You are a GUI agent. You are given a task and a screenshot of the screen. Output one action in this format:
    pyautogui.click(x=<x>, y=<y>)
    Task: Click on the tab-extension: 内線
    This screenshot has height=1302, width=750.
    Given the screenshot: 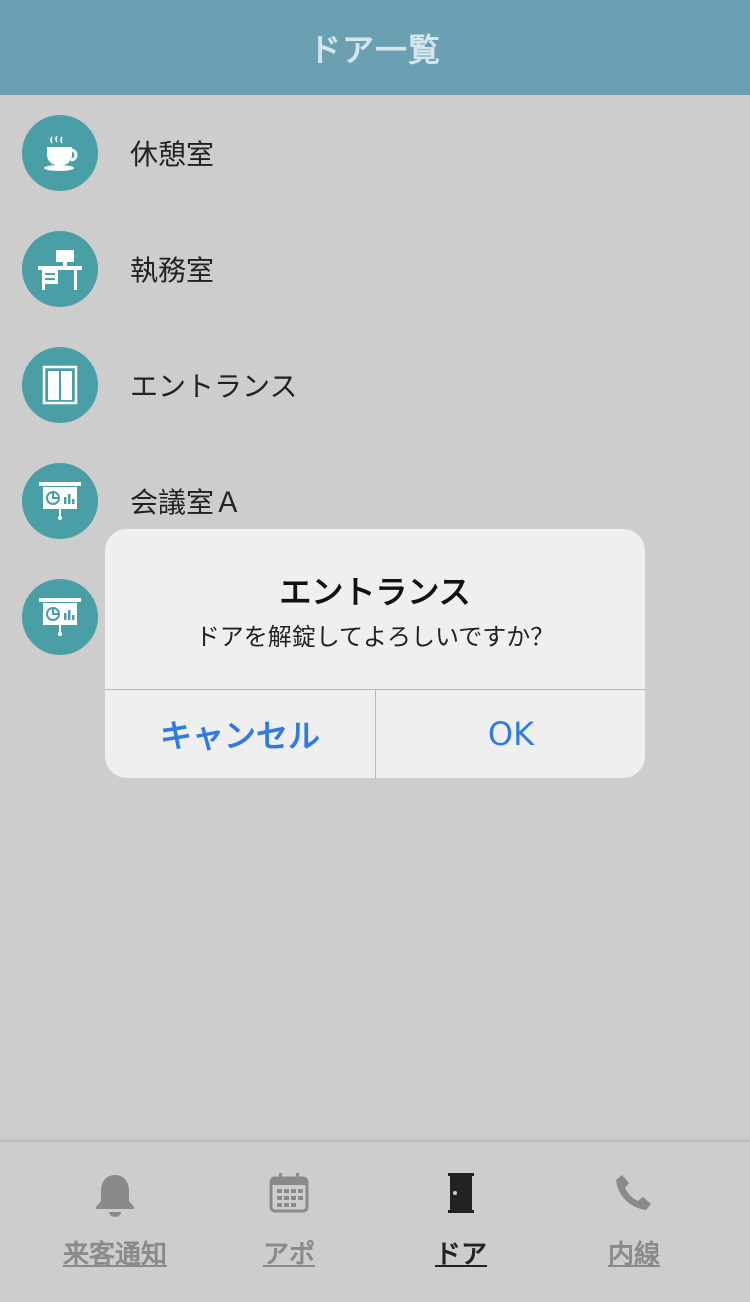 What is the action you would take?
    pyautogui.click(x=634, y=1222)
    